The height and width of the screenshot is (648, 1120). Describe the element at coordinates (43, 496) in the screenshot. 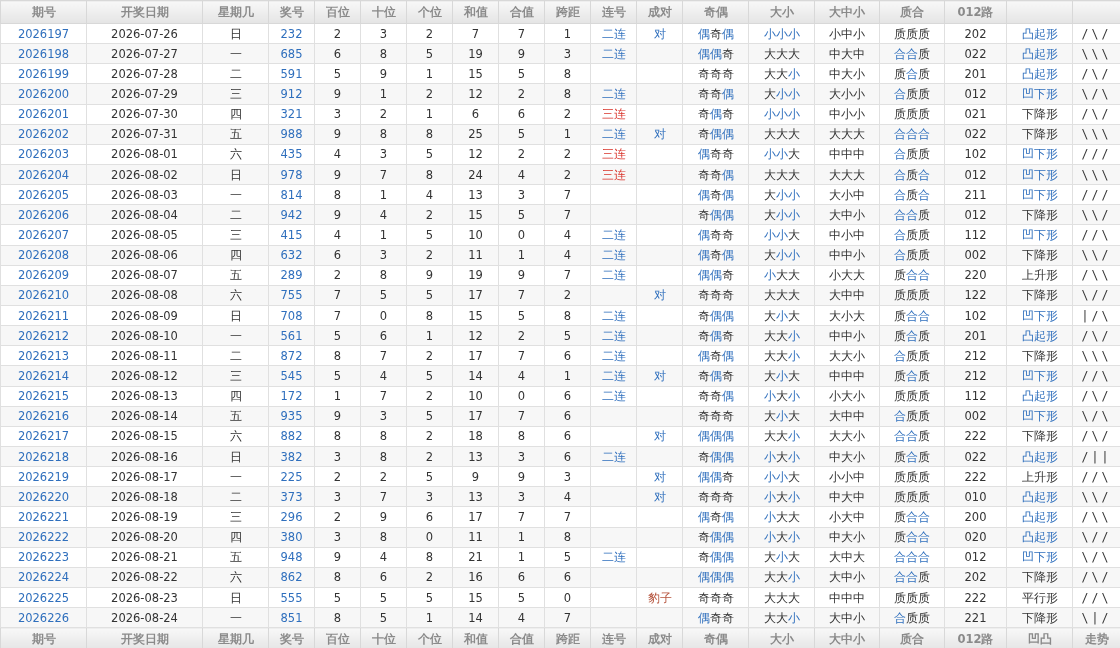

I see `period-link: 2026220` at that location.